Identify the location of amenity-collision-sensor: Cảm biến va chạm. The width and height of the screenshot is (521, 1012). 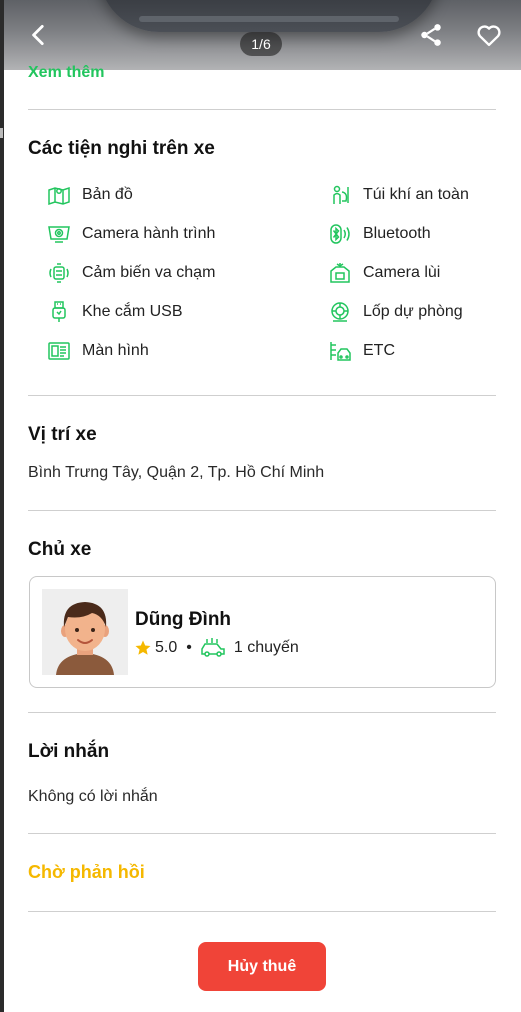
(130, 273).